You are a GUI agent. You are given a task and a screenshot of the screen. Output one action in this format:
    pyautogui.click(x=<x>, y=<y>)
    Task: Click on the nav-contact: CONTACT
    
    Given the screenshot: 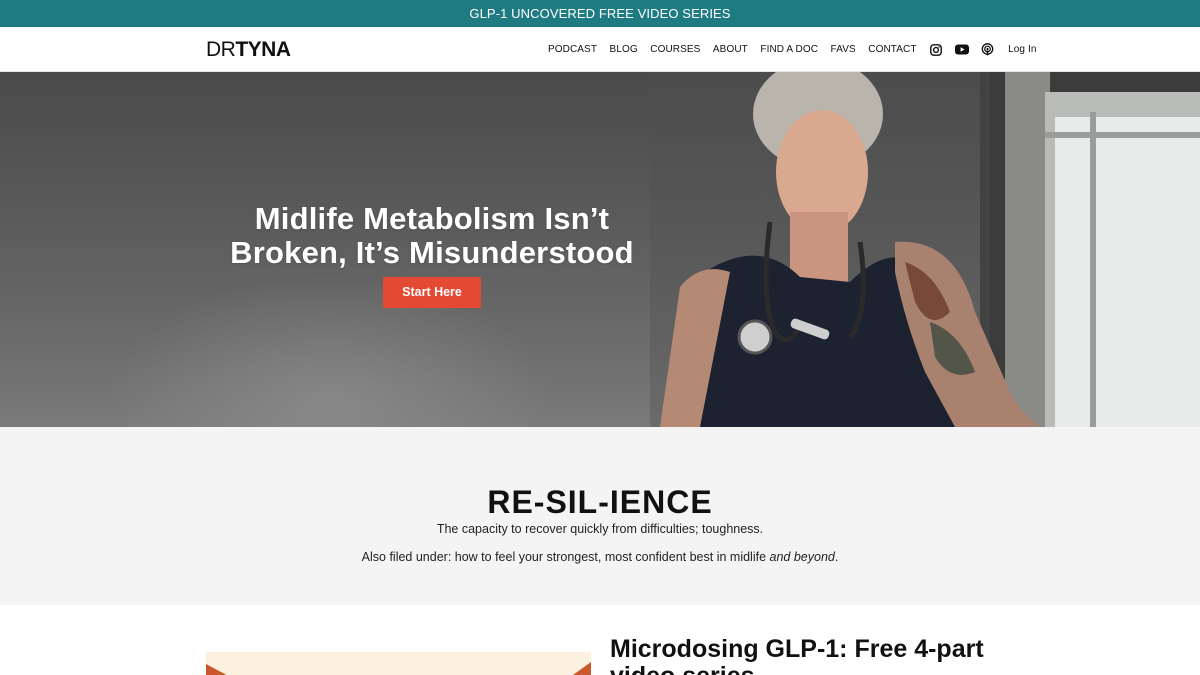 What is the action you would take?
    pyautogui.click(x=892, y=49)
    